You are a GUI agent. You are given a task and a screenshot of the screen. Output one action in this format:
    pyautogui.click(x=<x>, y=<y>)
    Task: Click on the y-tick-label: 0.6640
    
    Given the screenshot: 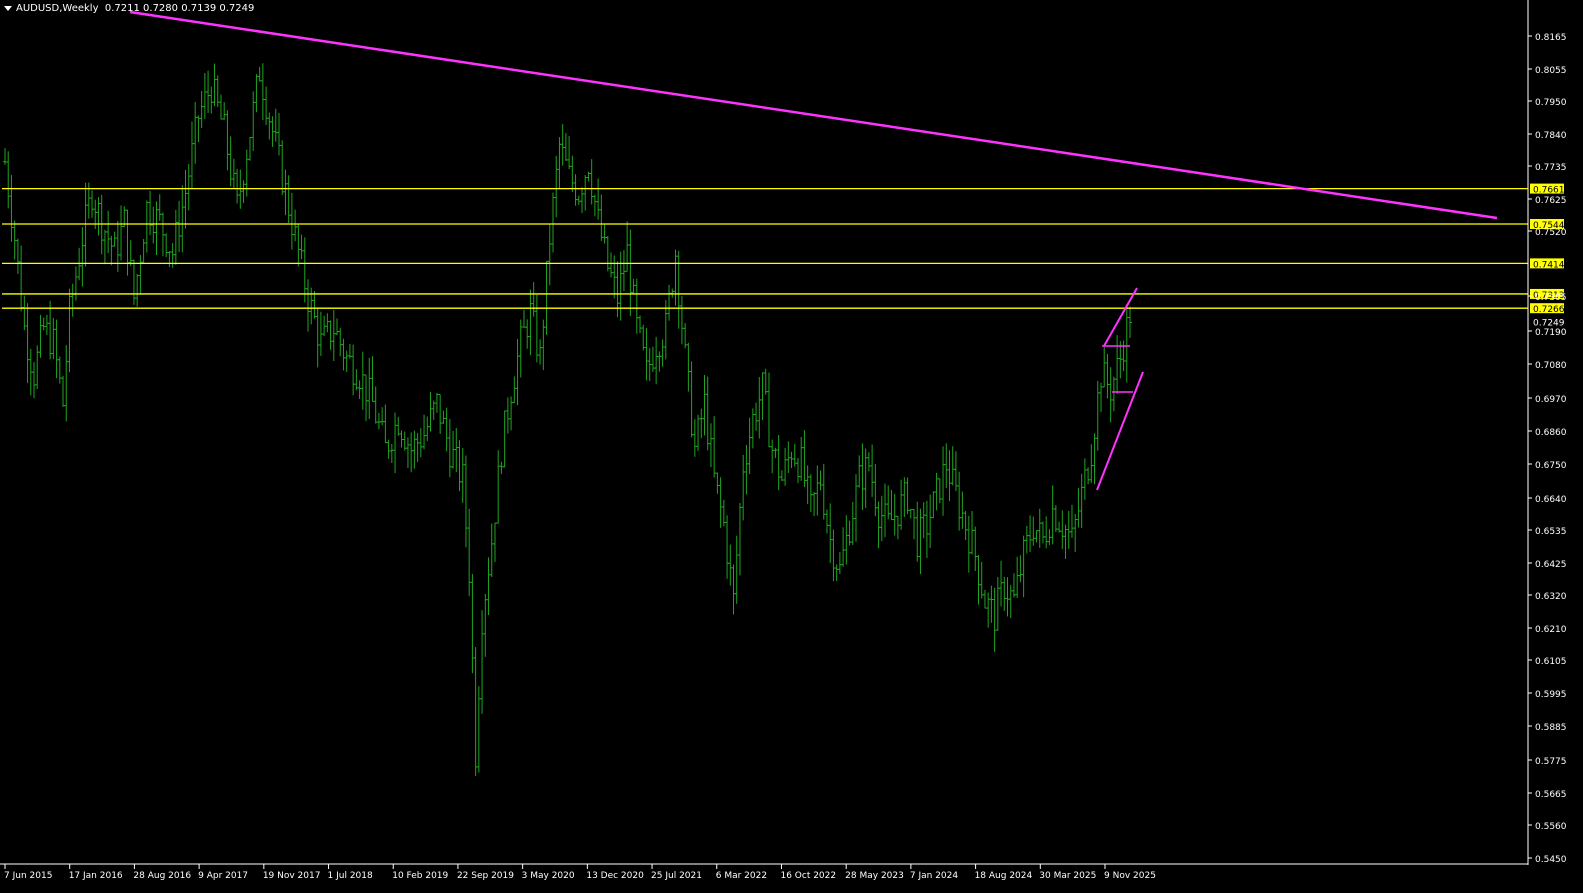 What is the action you would take?
    pyautogui.click(x=1551, y=500)
    